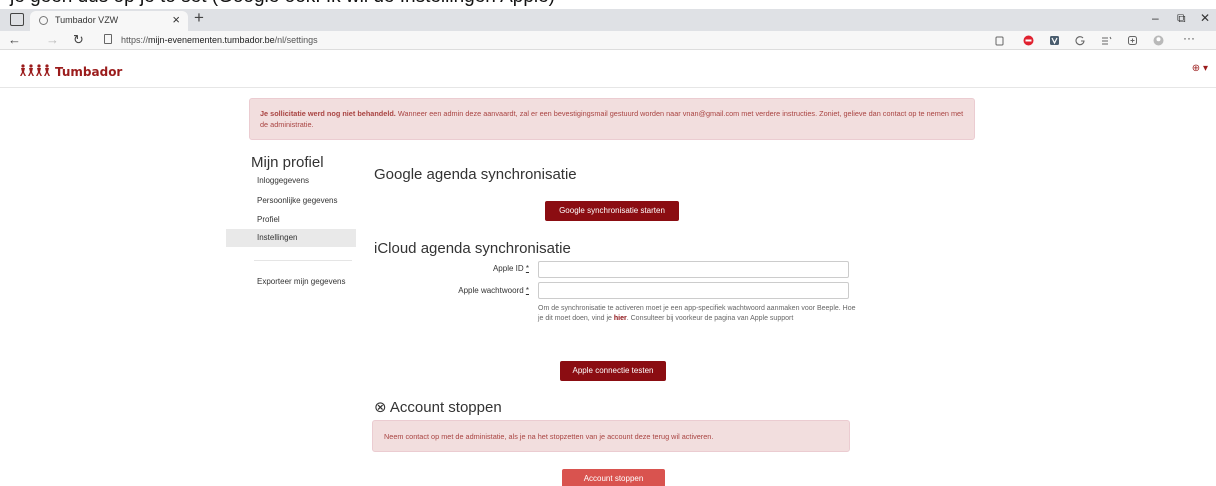  What do you see at coordinates (291, 201) in the screenshot?
I see `sidebar-item-persoonlijke-gegevens: Persoonlijke gegevens` at bounding box center [291, 201].